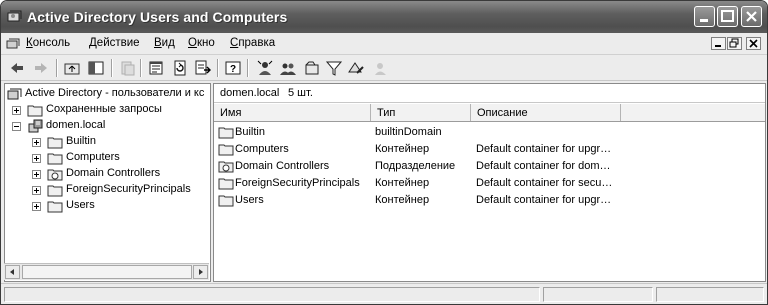  Describe the element at coordinates (272, 294) in the screenshot. I see `status-pane-main` at that location.